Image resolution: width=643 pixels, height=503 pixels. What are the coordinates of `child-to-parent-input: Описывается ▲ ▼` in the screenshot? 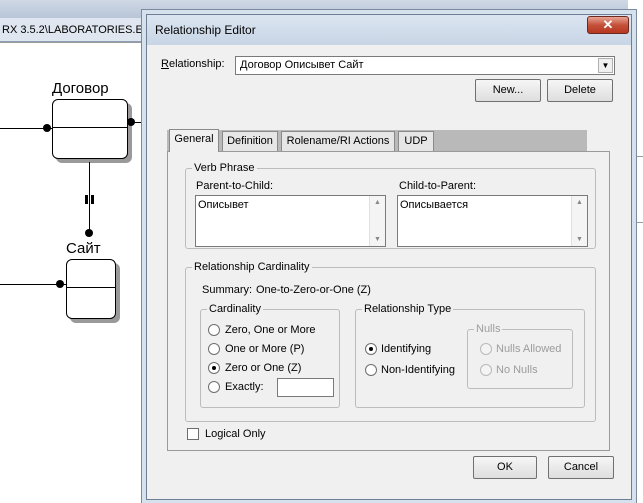 It's located at (492, 221).